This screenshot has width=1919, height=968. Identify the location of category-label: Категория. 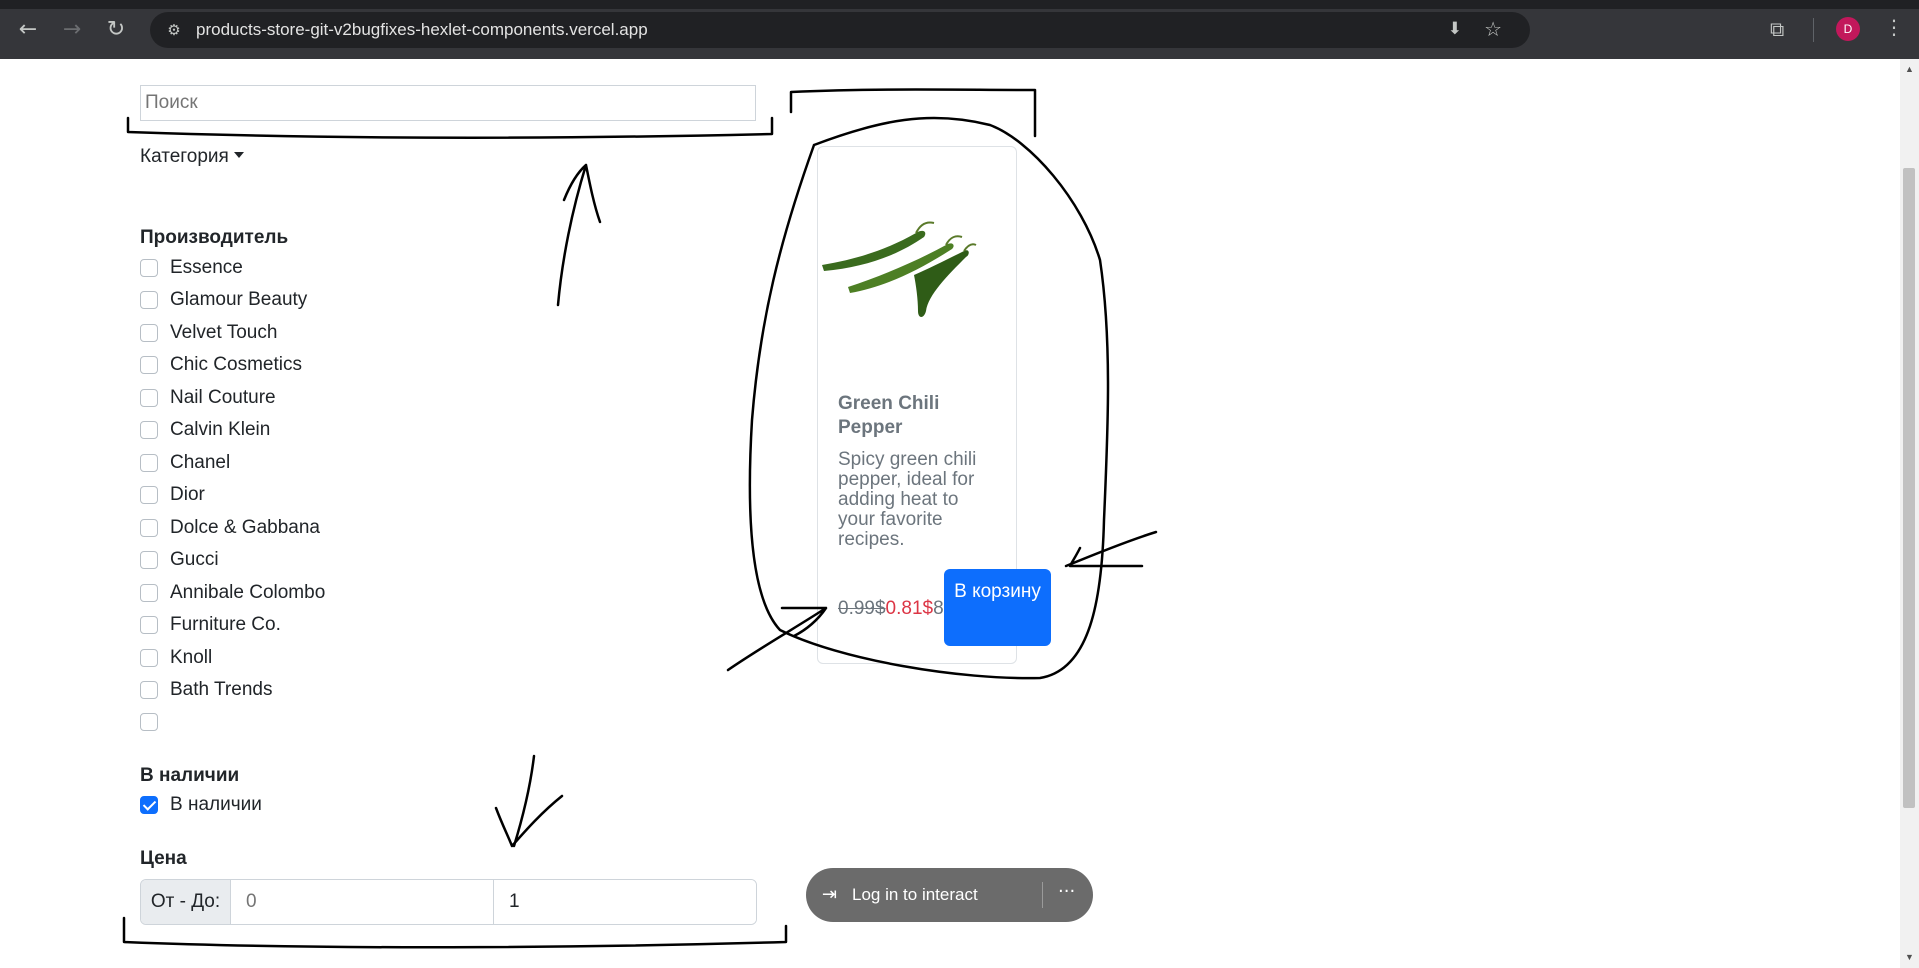
(184, 156).